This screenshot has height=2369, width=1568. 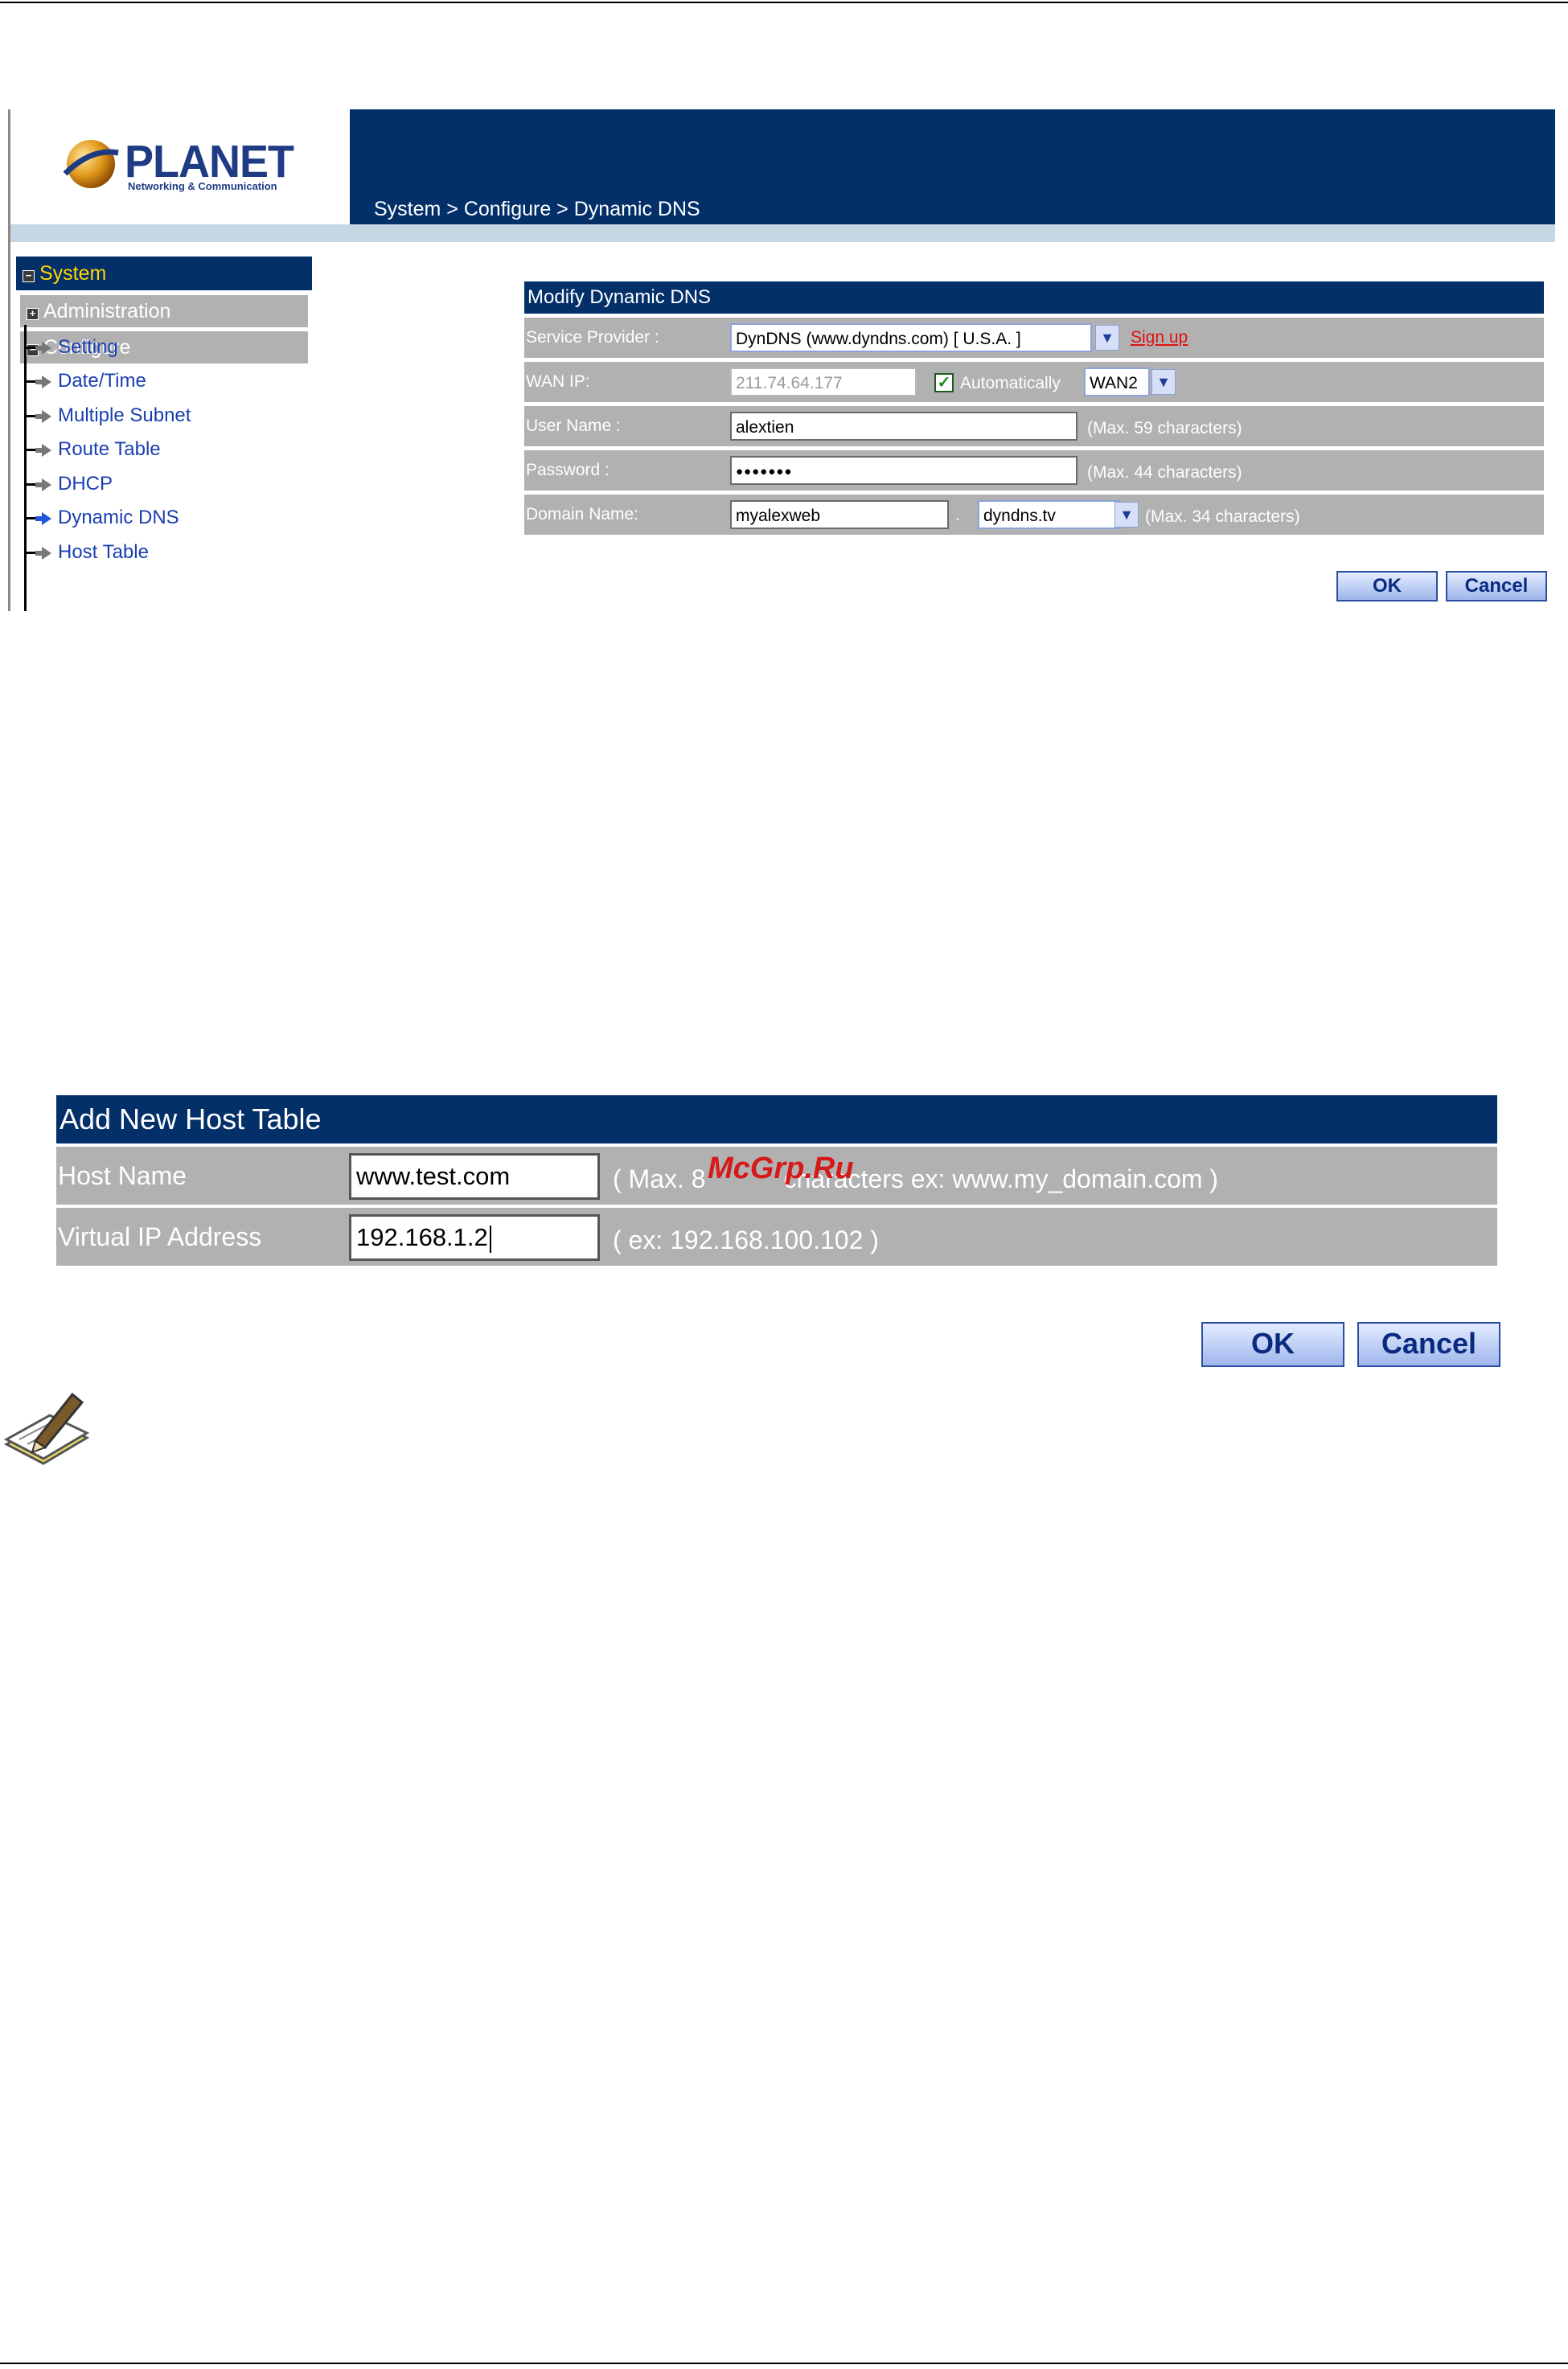 I want to click on password-input: ●●●●●●●, so click(x=903, y=470).